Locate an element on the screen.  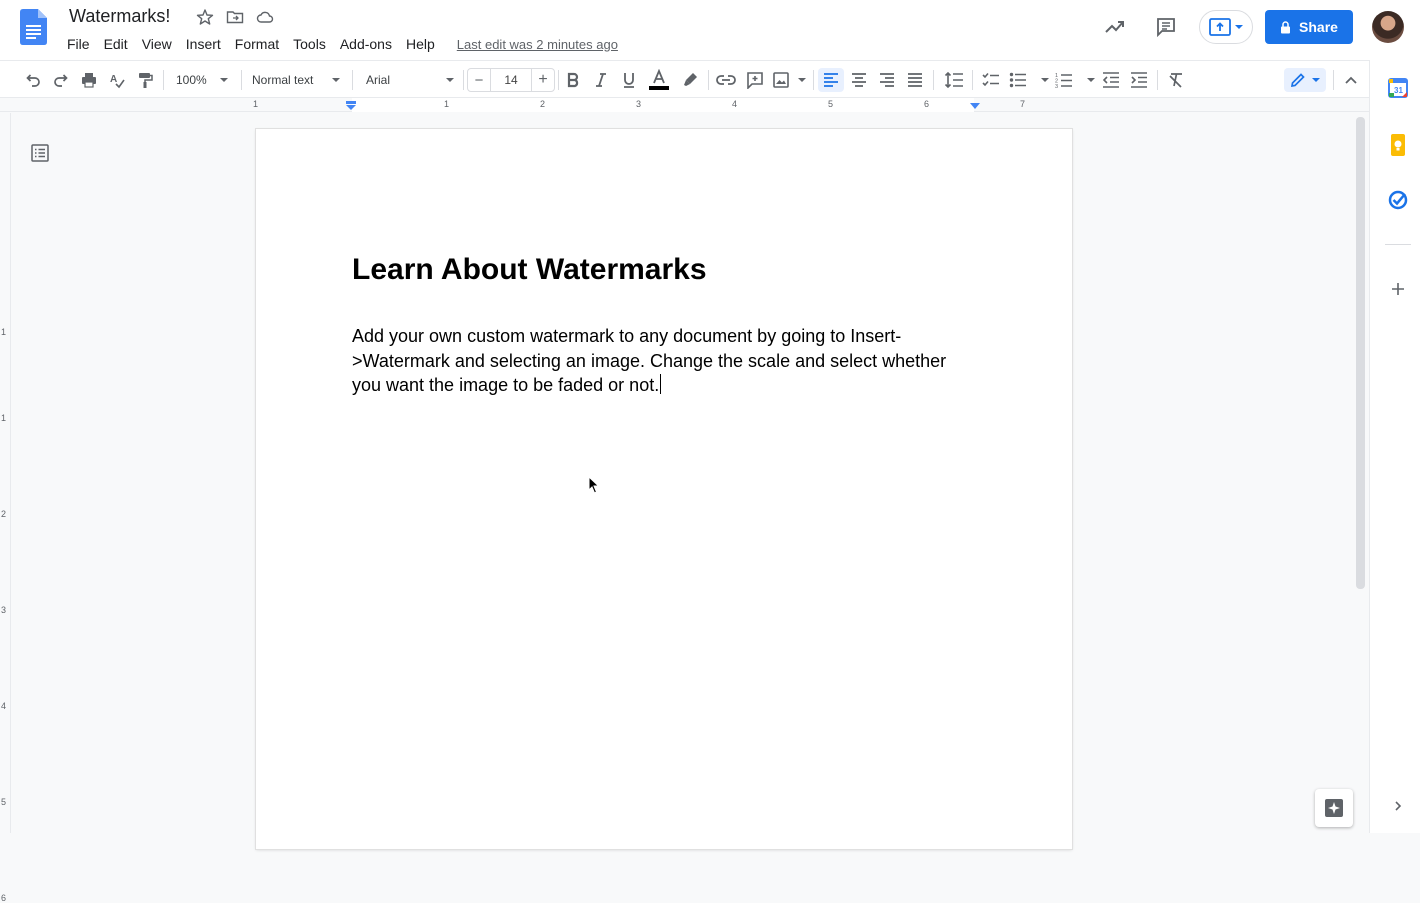
underline-button is located at coordinates (629, 80).